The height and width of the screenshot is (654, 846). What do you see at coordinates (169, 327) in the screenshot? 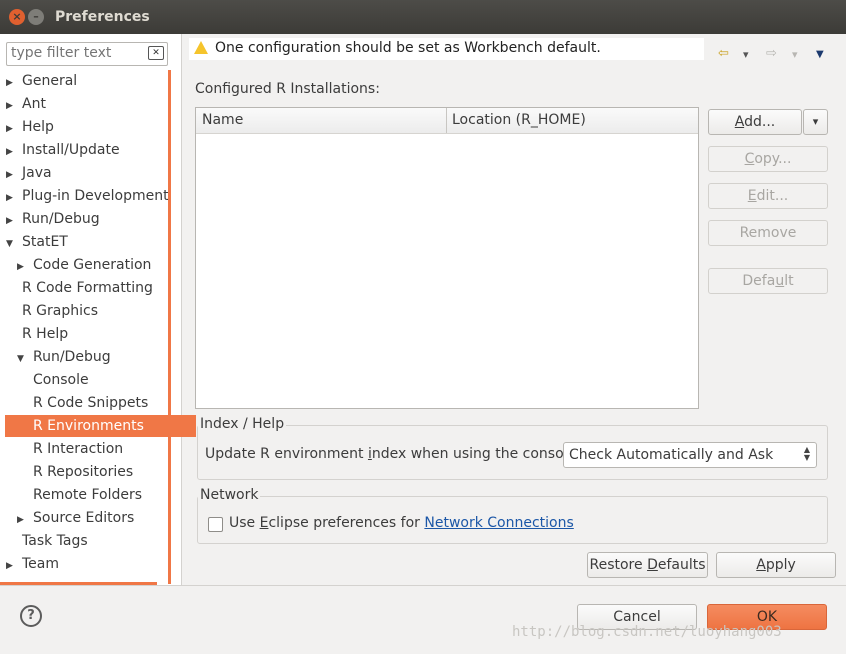
I see `tree-vertical-scrollbar` at bounding box center [169, 327].